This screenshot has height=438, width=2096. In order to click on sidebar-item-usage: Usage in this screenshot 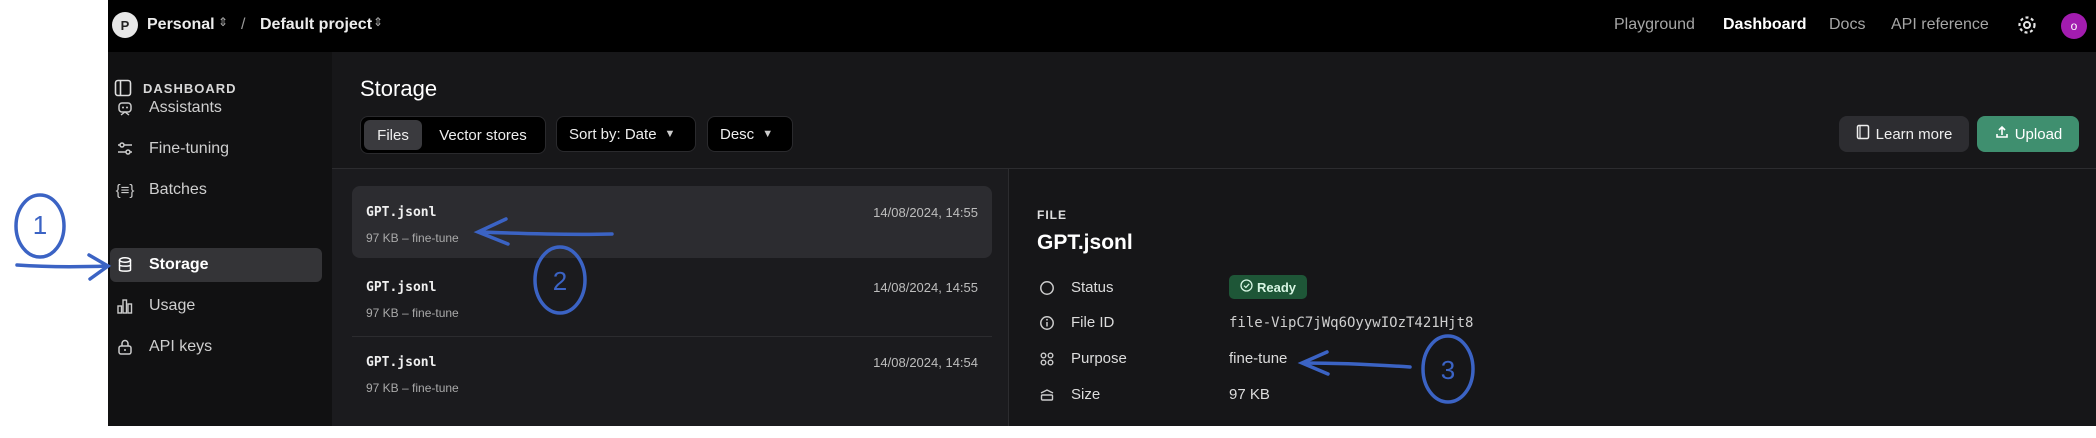, I will do `click(216, 306)`.